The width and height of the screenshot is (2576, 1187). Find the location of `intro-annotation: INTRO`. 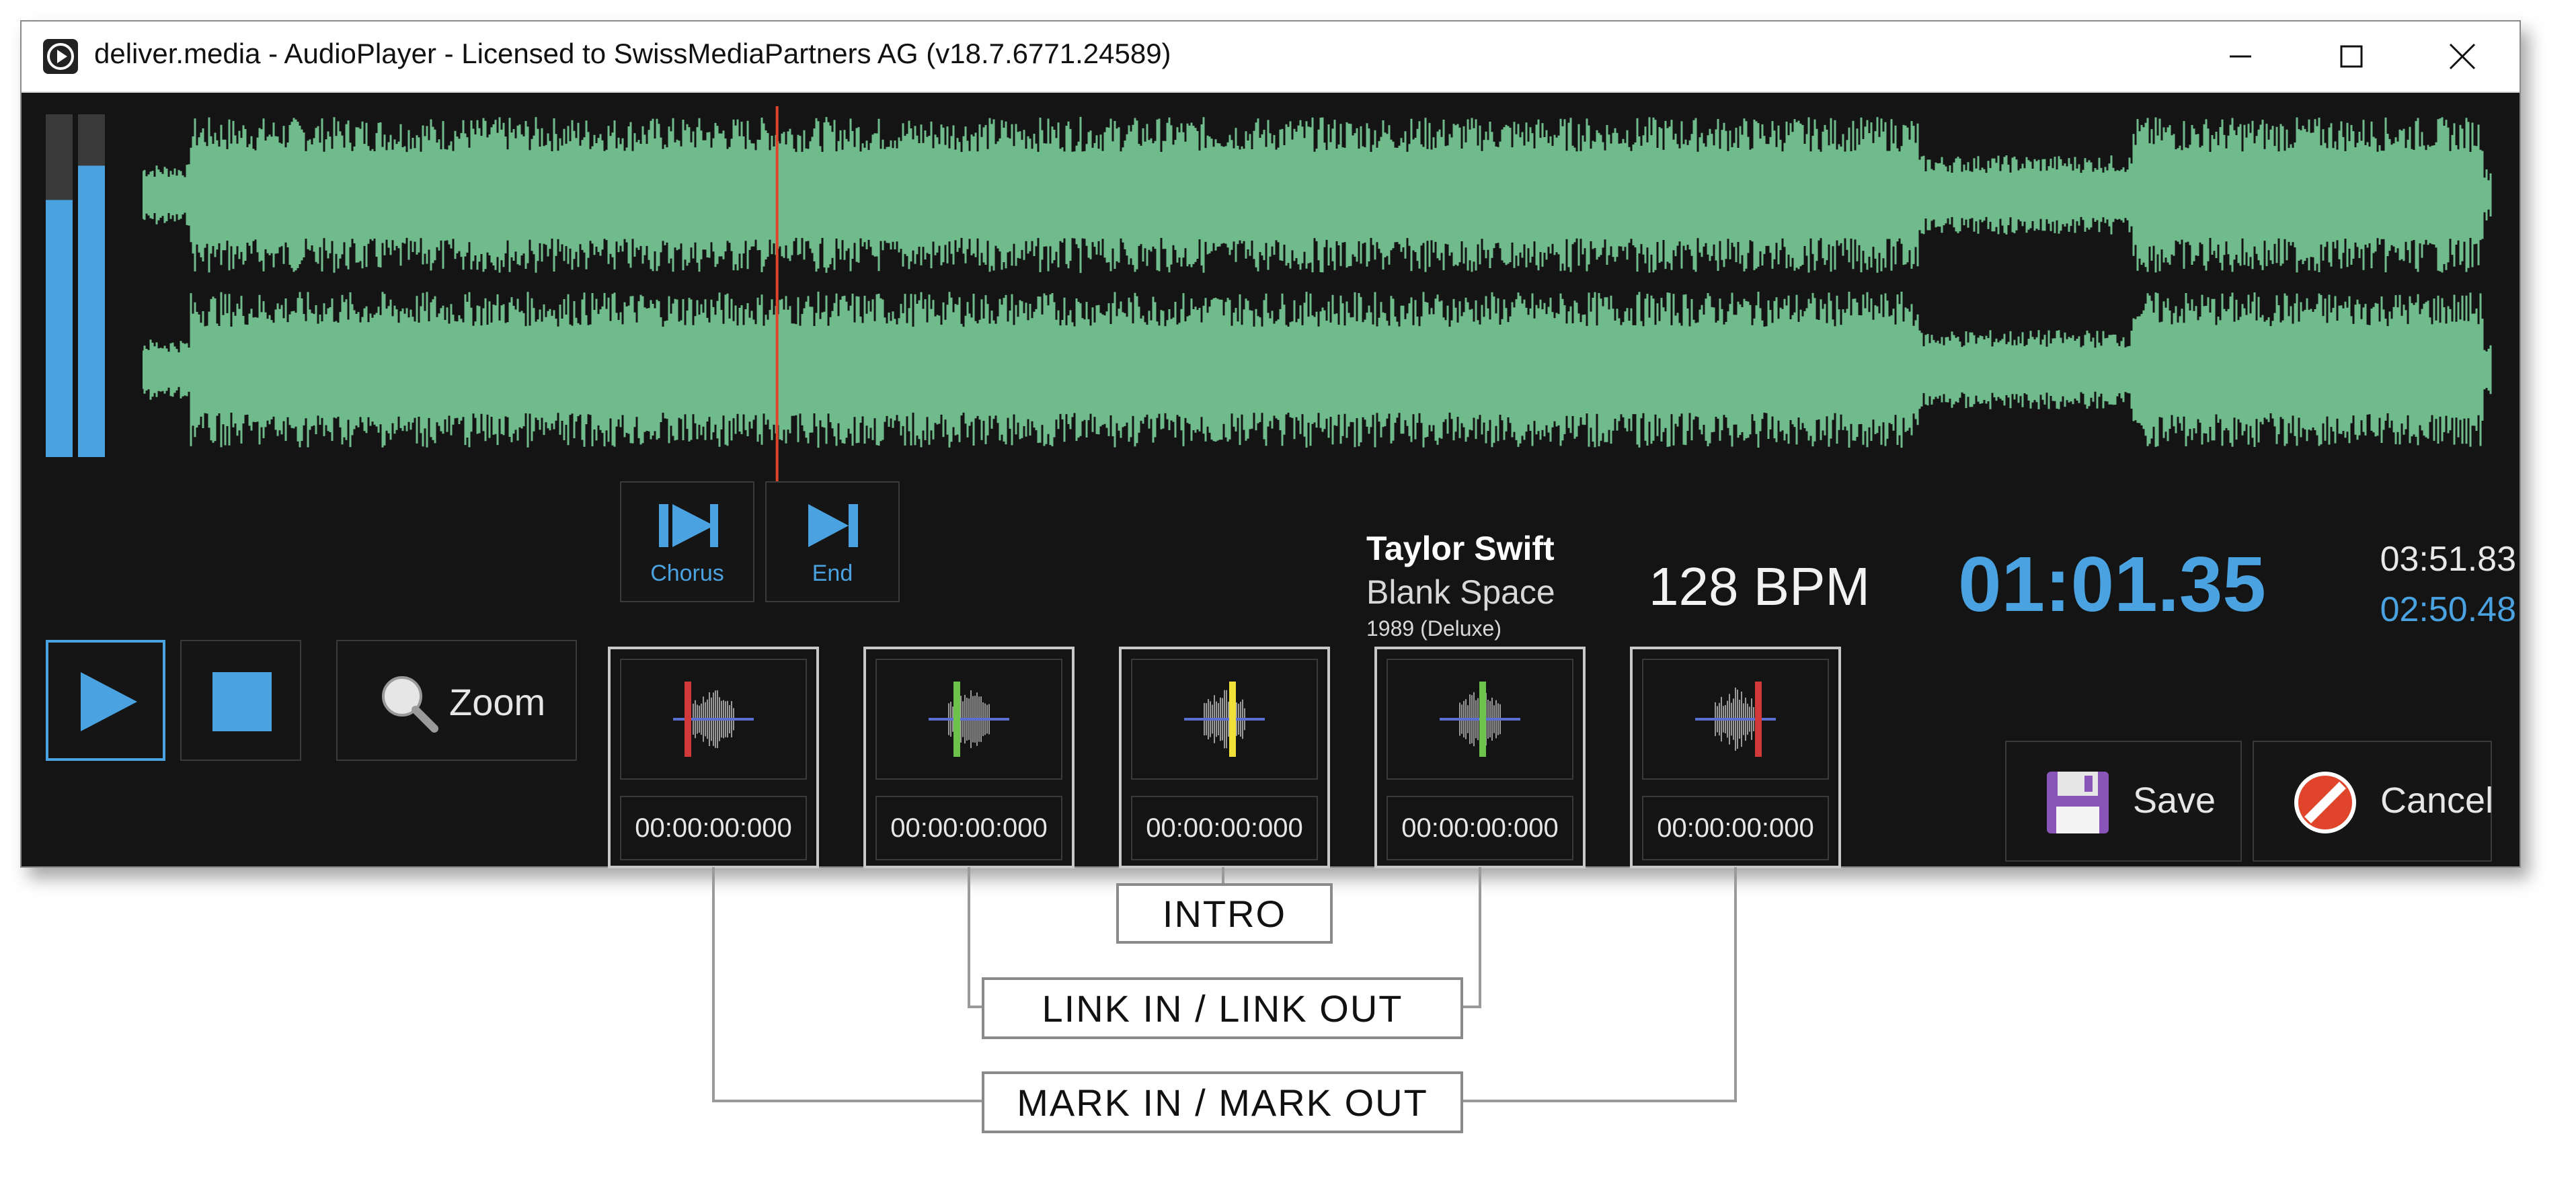

intro-annotation: INTRO is located at coordinates (1225, 913).